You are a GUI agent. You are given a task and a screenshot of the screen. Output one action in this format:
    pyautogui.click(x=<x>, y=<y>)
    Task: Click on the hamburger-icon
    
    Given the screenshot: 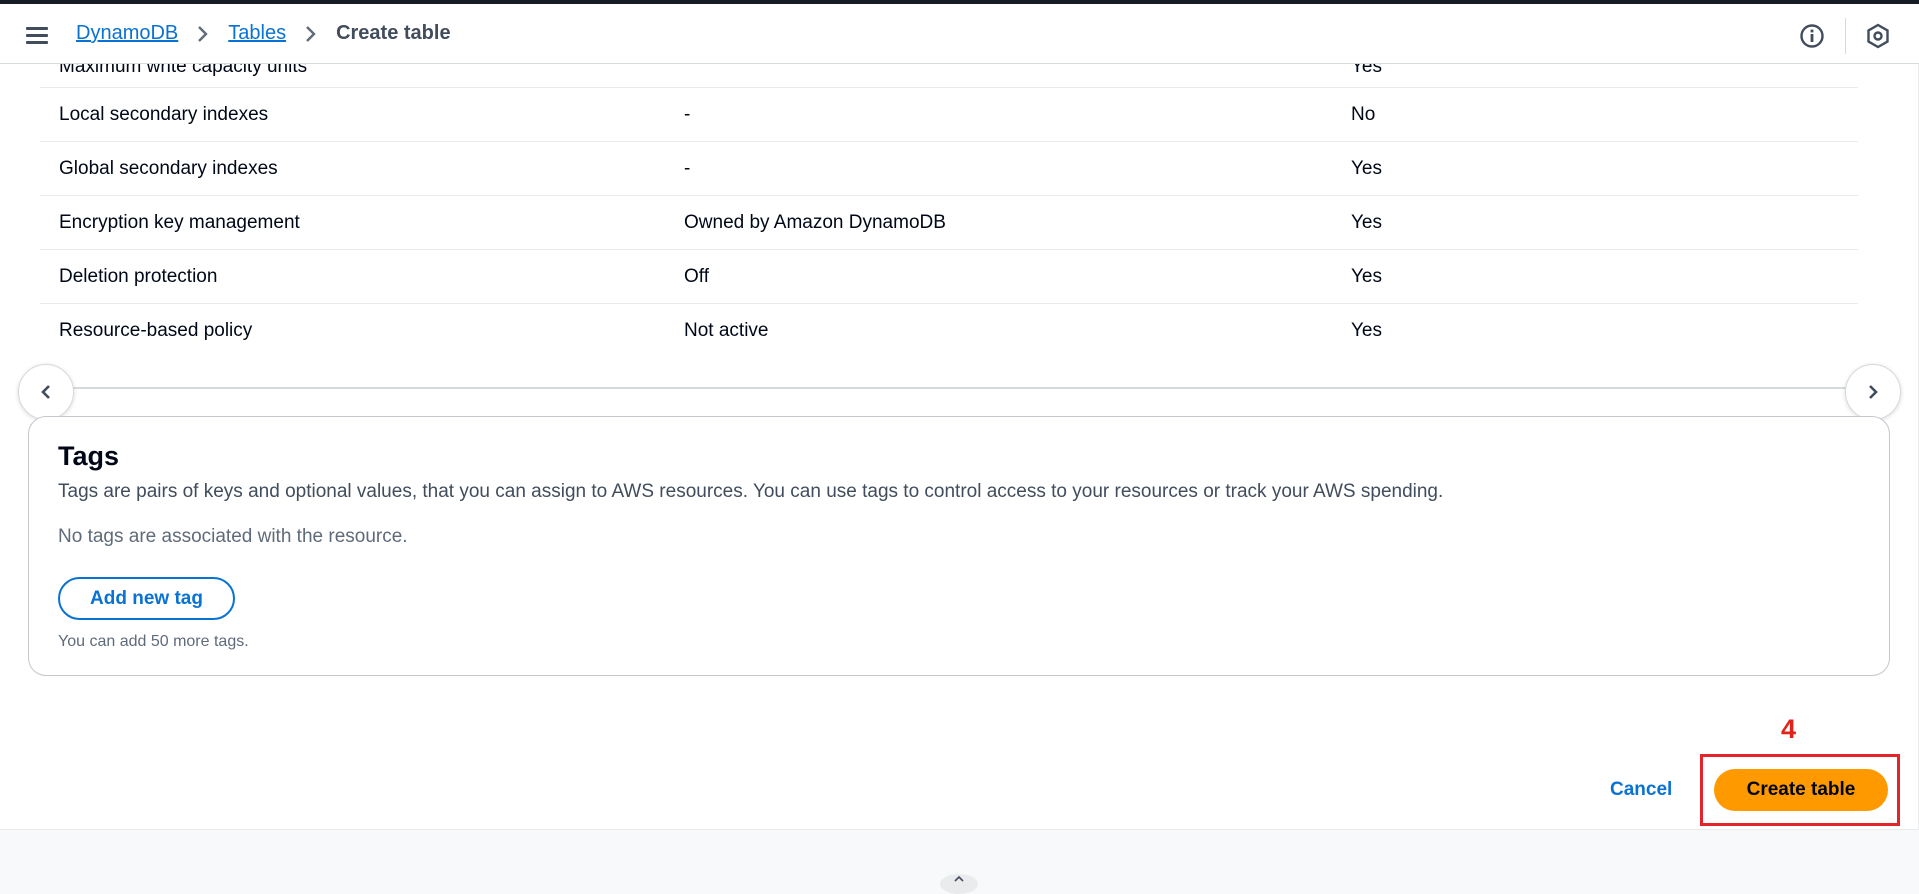 What is the action you would take?
    pyautogui.click(x=39, y=35)
    